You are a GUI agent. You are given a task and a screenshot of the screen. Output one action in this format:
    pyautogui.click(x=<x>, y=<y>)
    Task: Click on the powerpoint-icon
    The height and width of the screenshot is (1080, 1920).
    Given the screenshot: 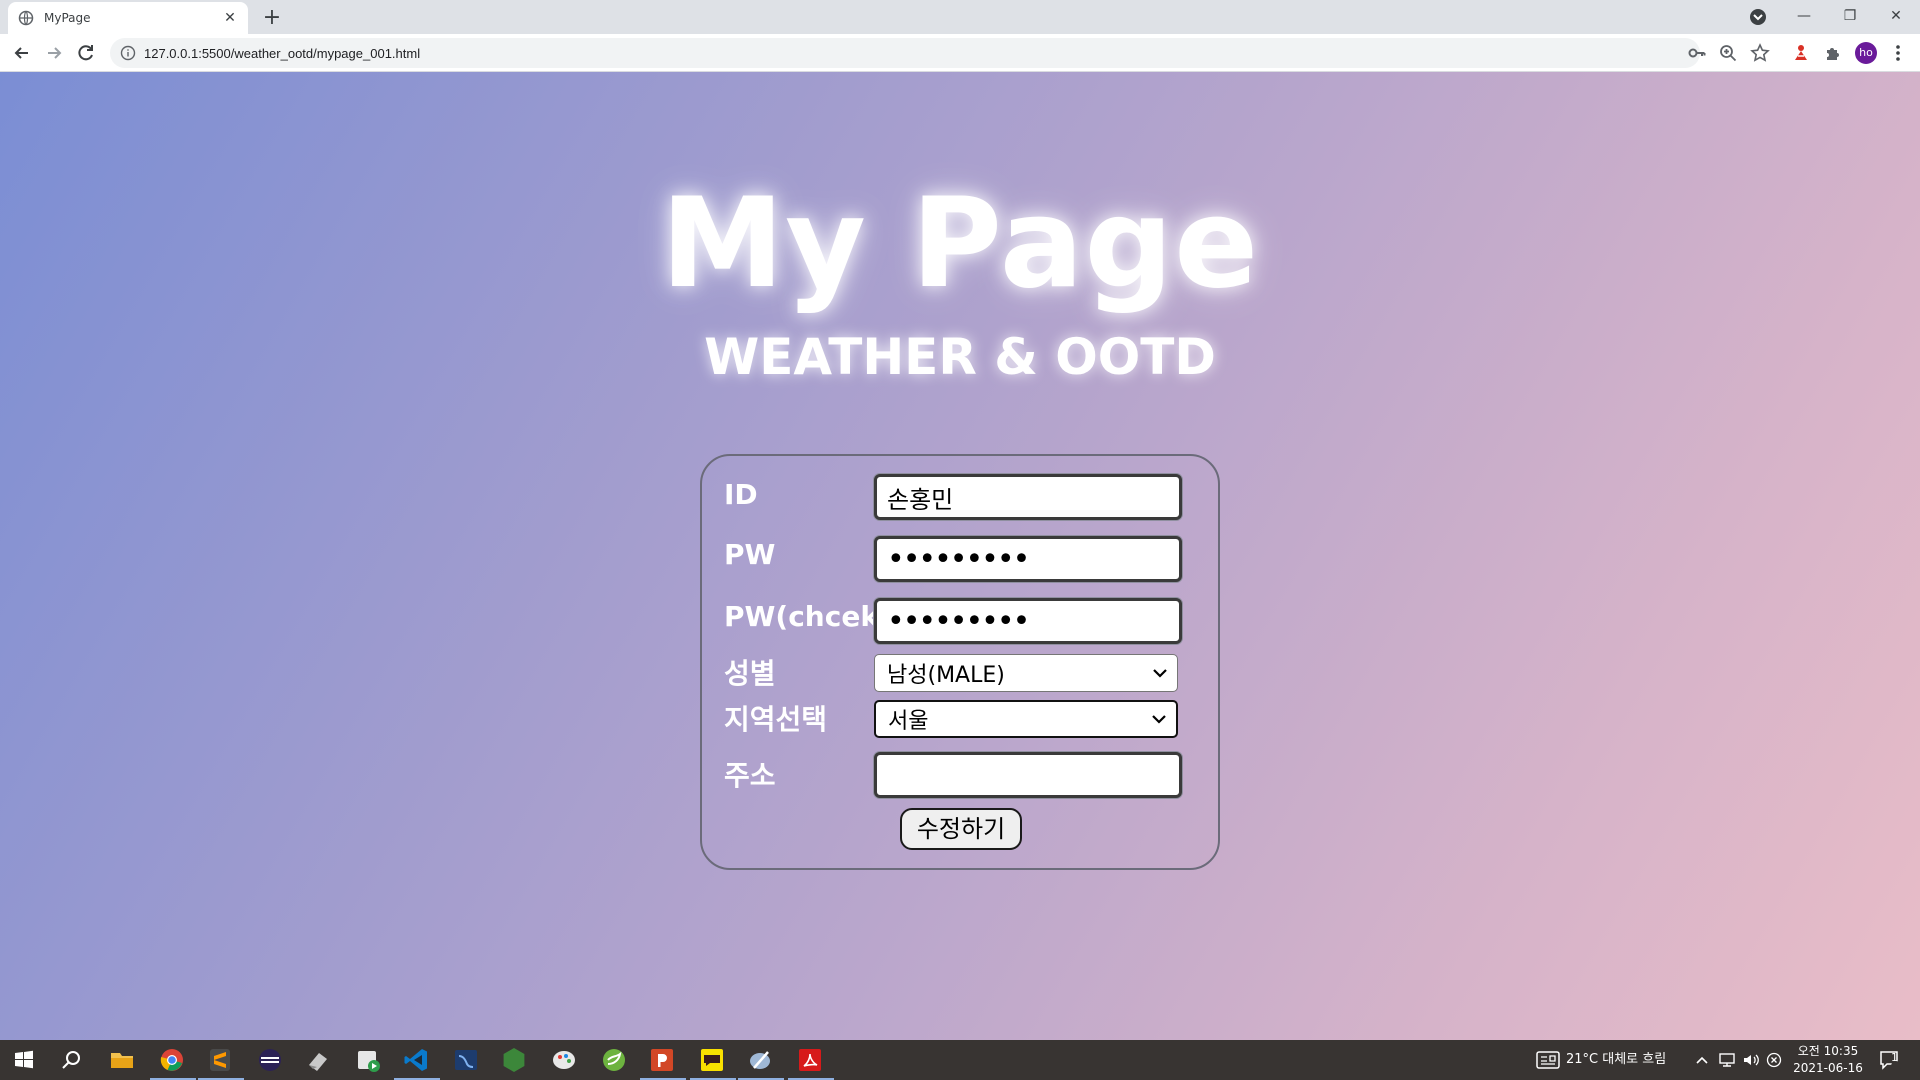 What is the action you would take?
    pyautogui.click(x=662, y=1060)
    